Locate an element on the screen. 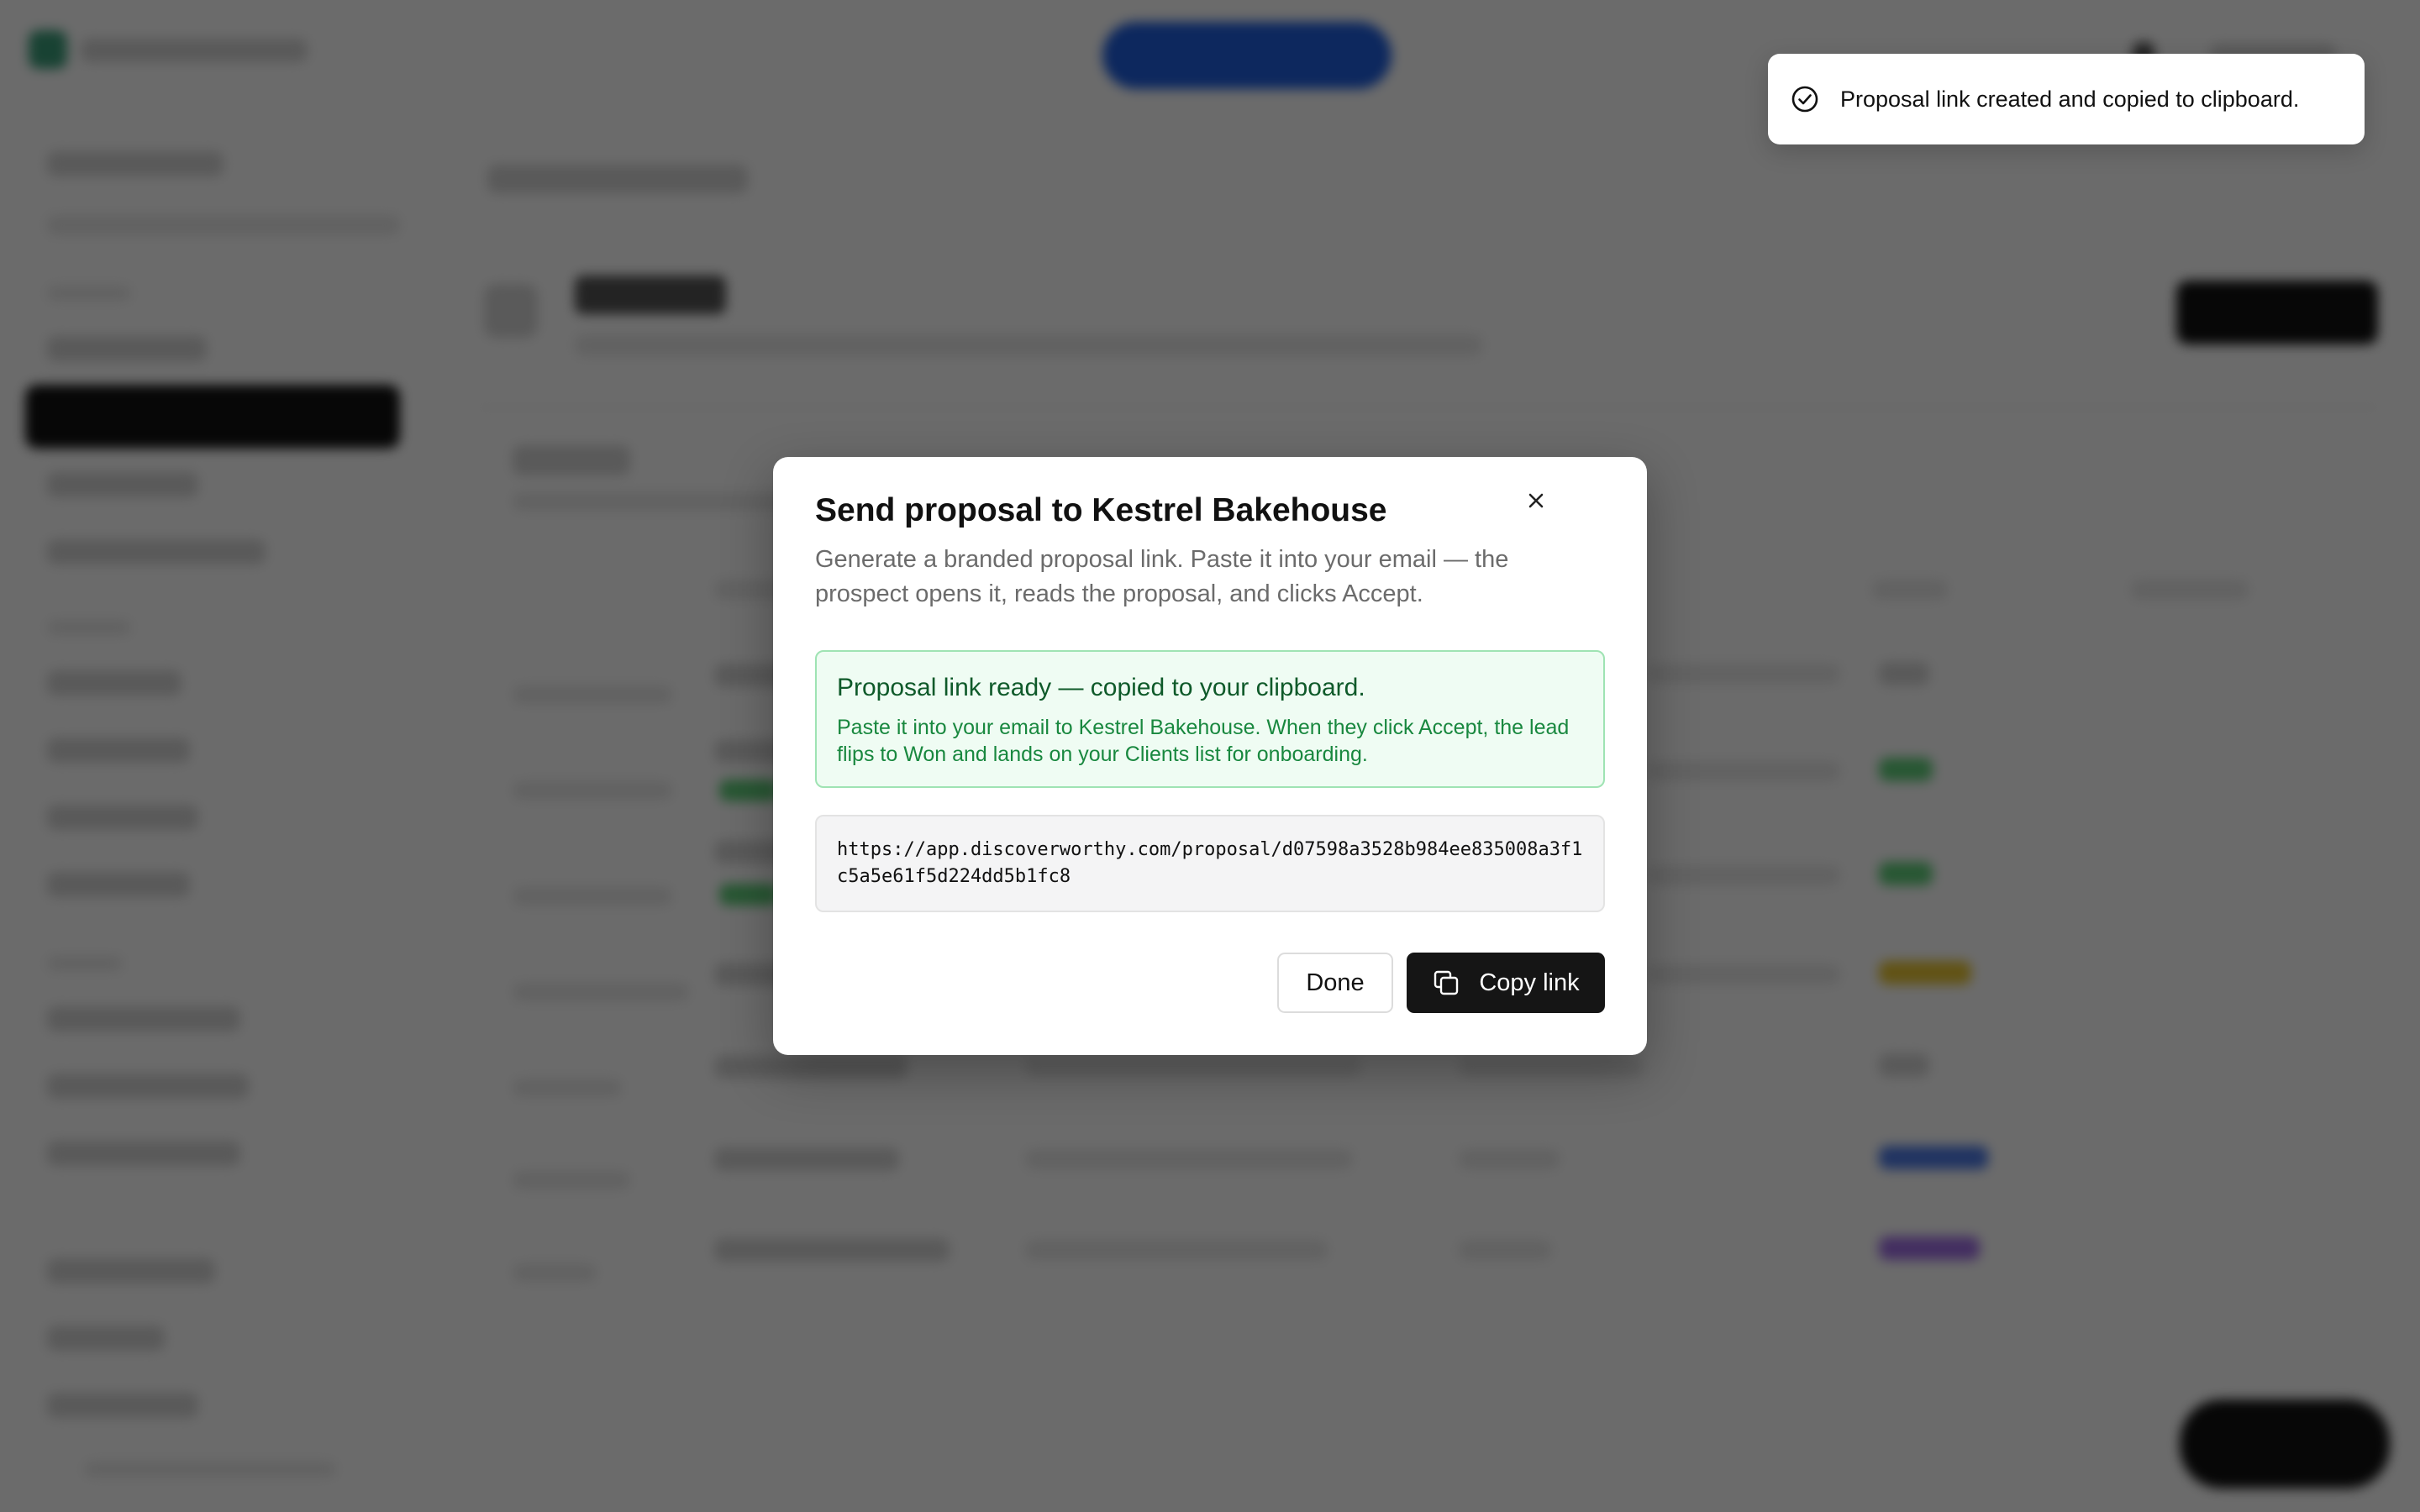  close-icon is located at coordinates (1536, 501).